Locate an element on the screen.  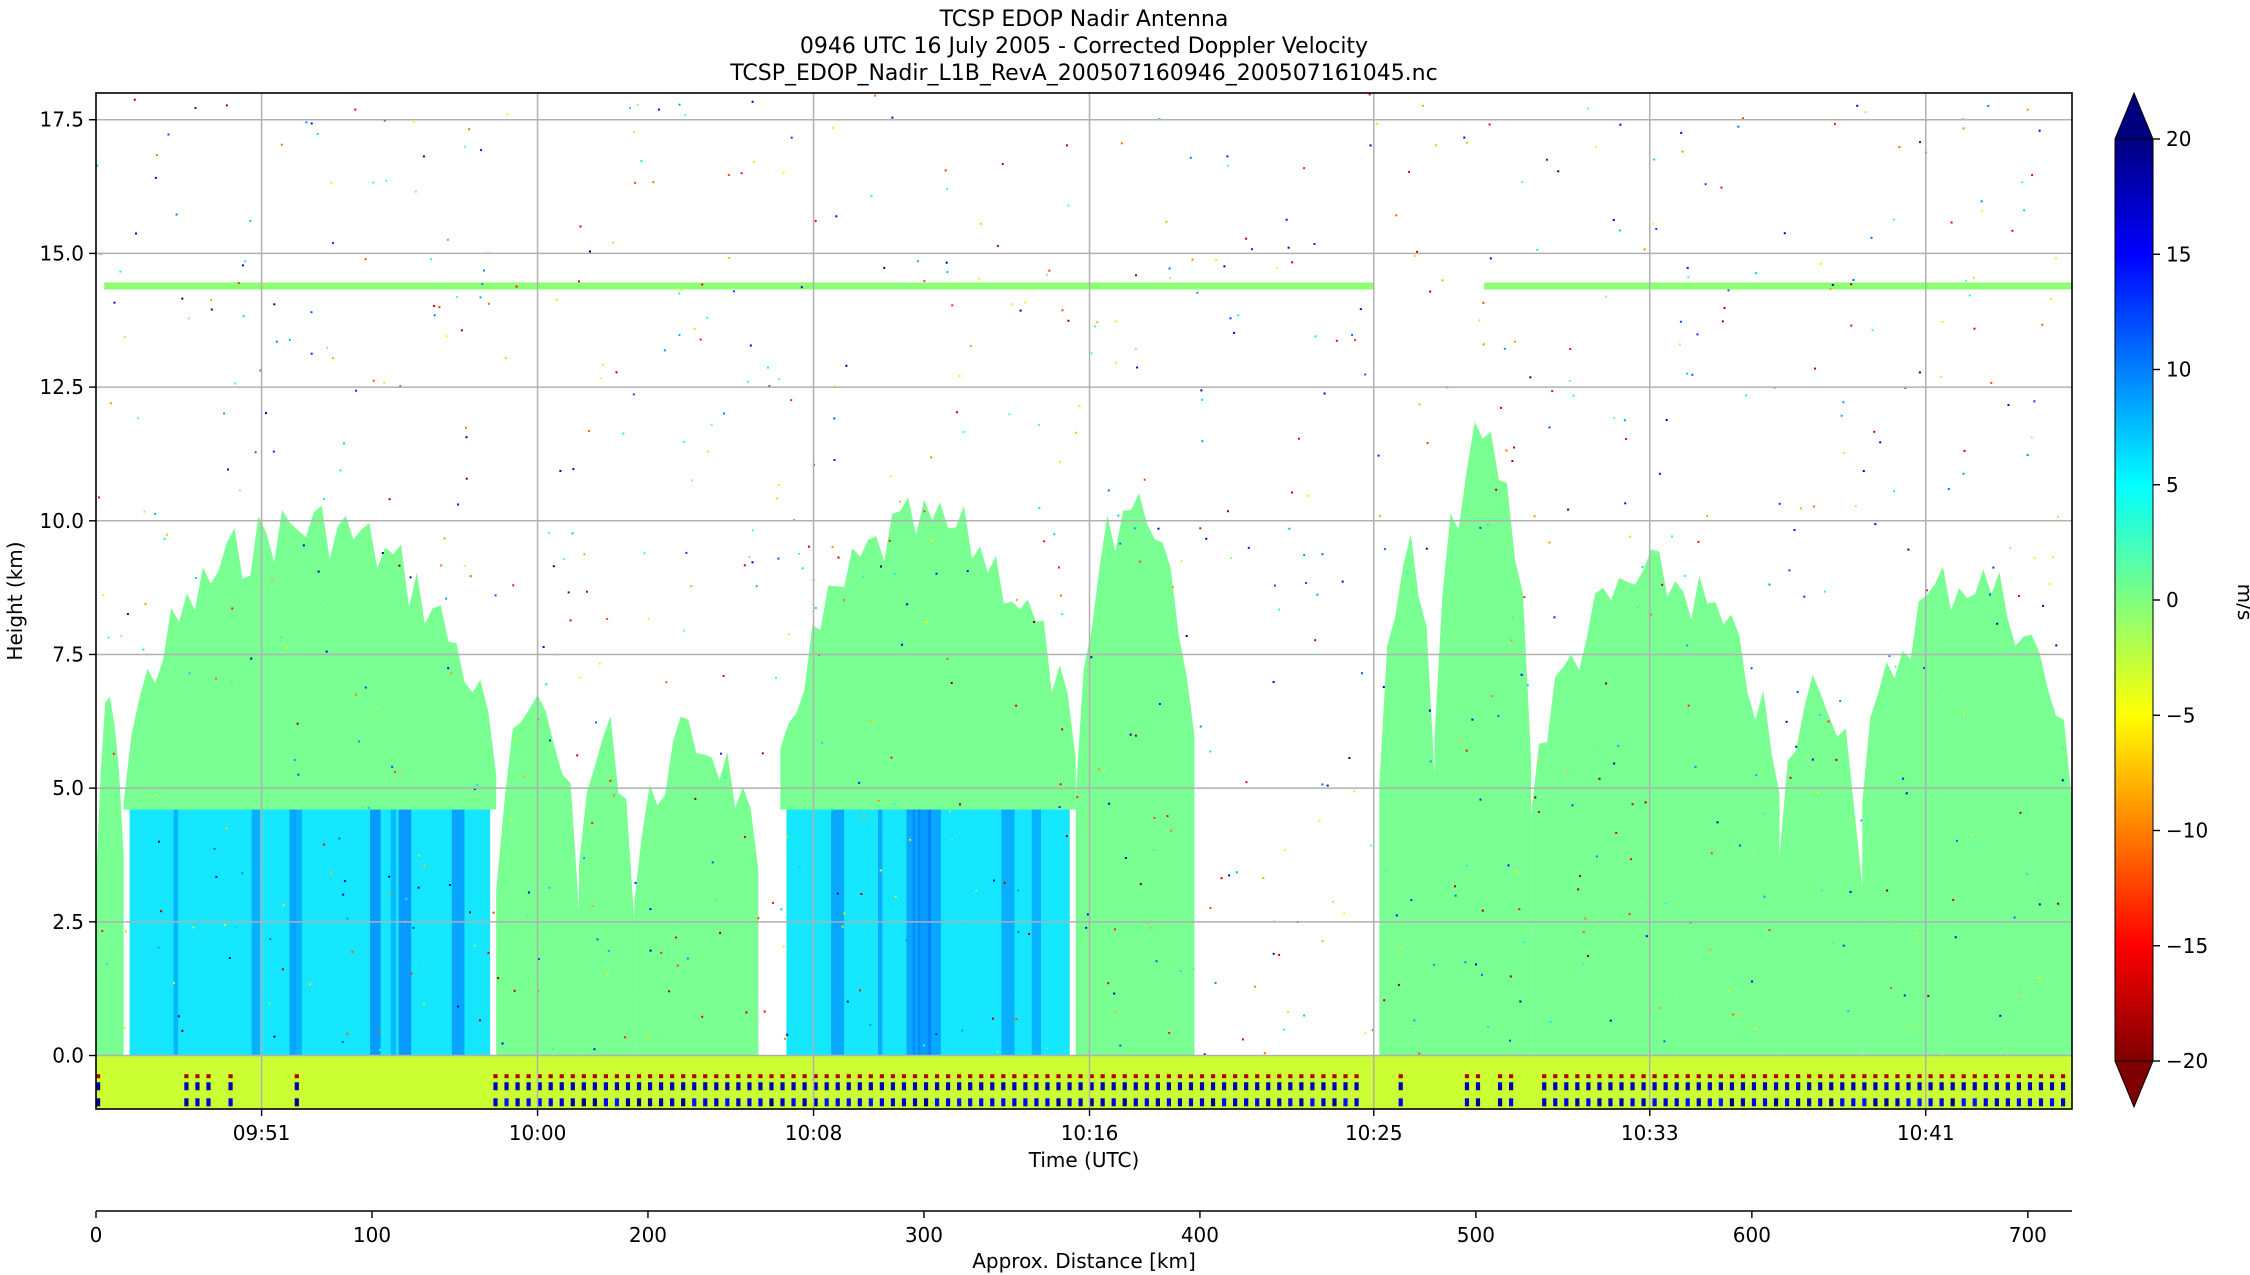
distance-axis-label: Approx. Distance [km] is located at coordinates (1084, 1261).